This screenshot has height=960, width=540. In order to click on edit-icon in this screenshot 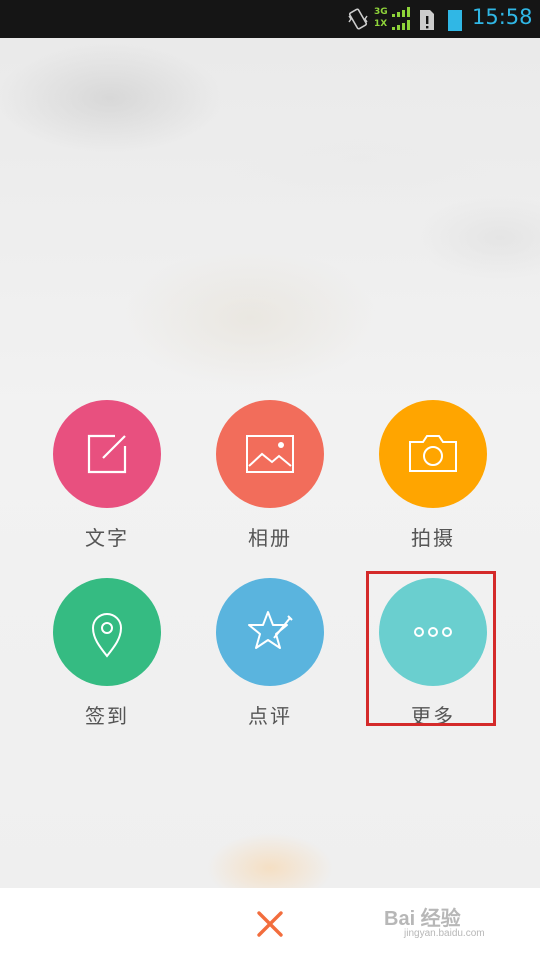, I will do `click(107, 454)`.